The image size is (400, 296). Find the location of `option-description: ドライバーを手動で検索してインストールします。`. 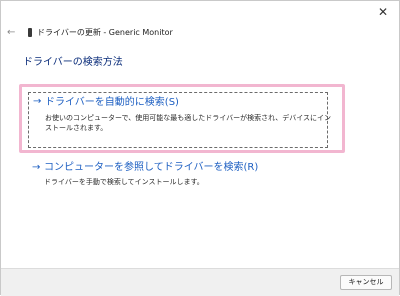

option-description: ドライバーを手動で検索してインストールします。 is located at coordinates (124, 182).